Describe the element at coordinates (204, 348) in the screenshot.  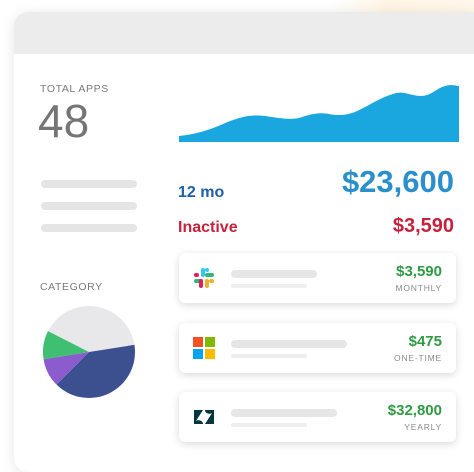
I see `microsoft-icon` at that location.